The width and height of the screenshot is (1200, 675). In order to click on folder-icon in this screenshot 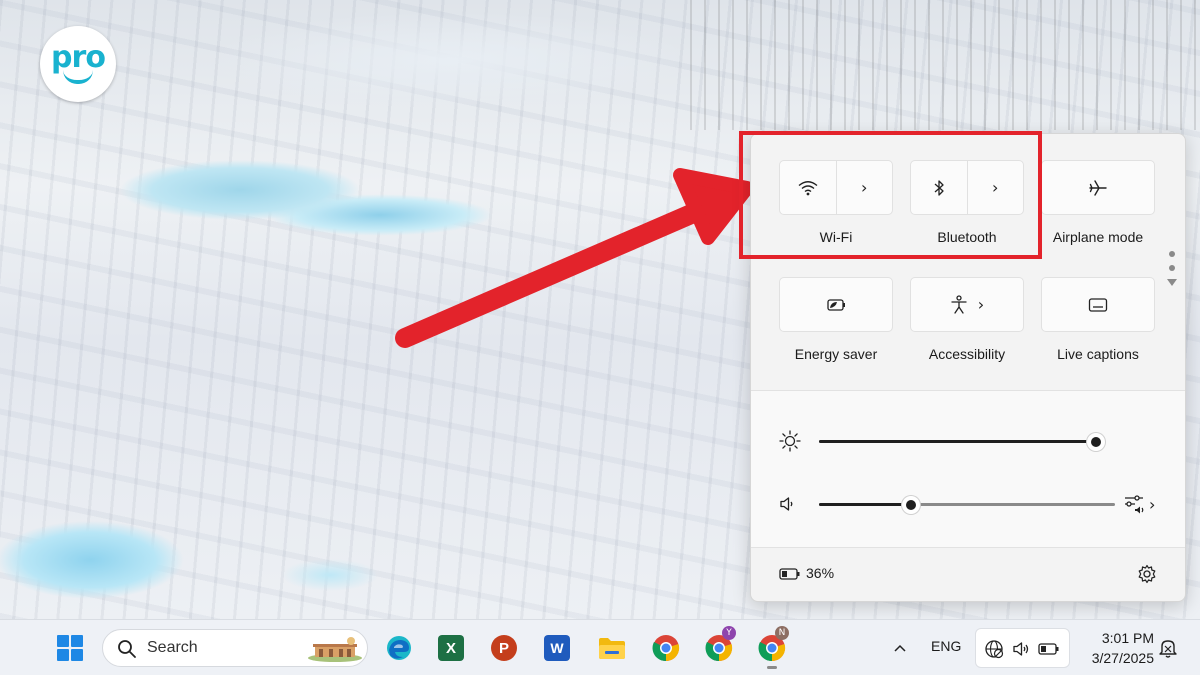, I will do `click(612, 648)`.